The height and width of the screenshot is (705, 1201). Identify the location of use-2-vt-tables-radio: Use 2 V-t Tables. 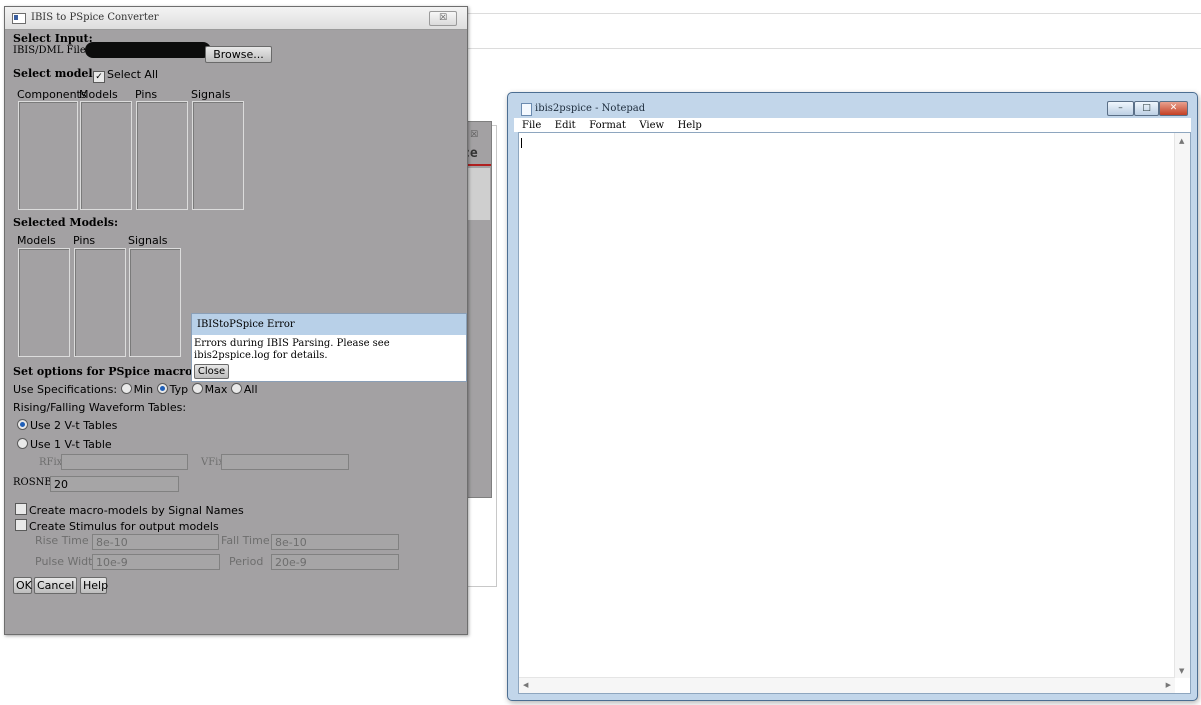
(67, 425).